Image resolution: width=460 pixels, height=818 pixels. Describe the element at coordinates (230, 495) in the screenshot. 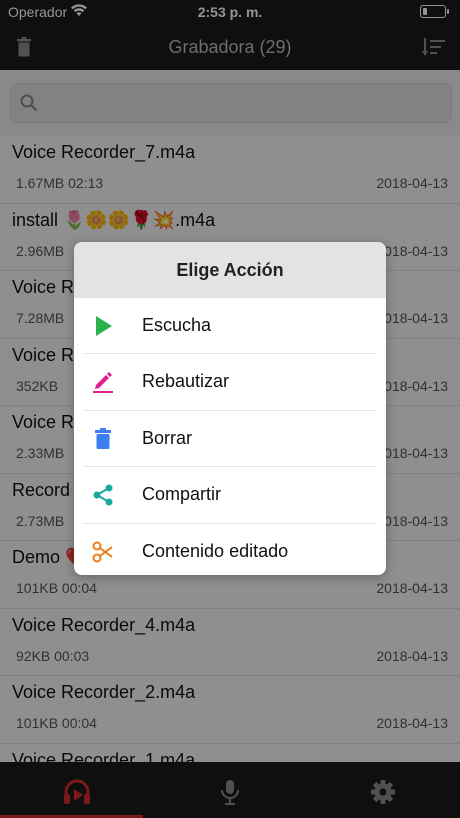

I see `action-compartir: Compartir` at that location.